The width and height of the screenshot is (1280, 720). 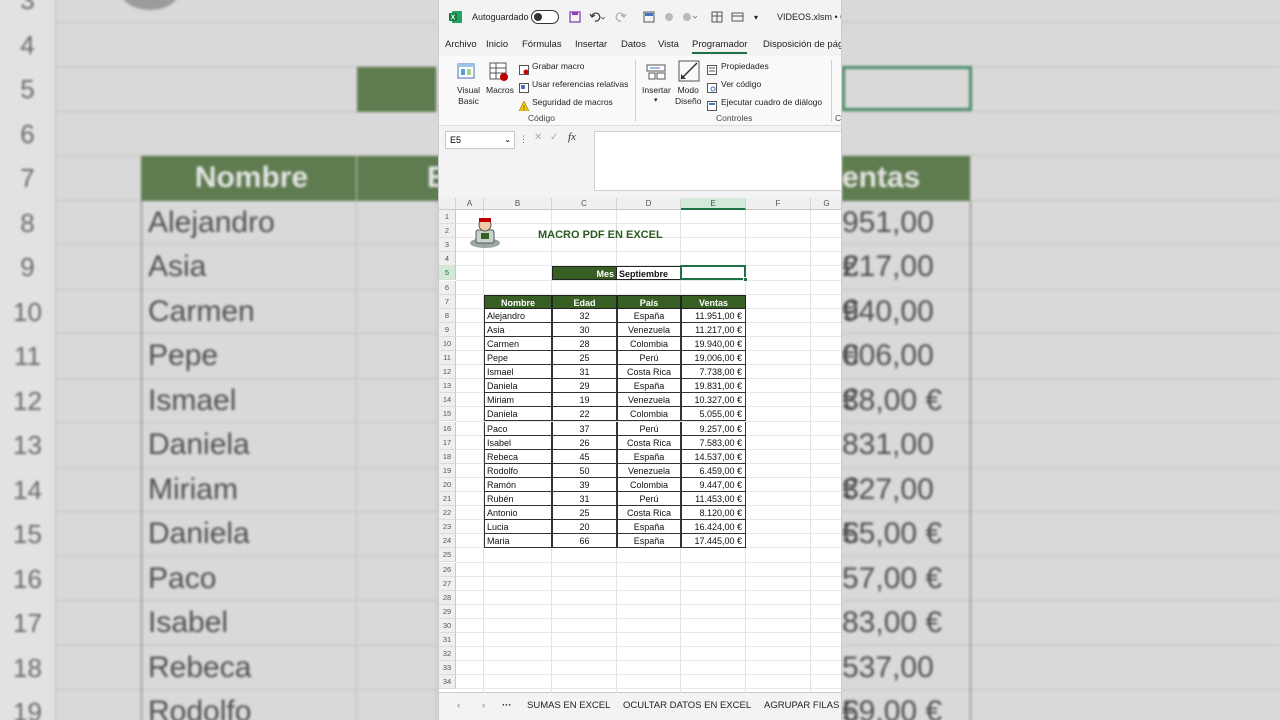 What do you see at coordinates (558, 66) in the screenshot?
I see `grabar-macro-button: Grabar macro` at bounding box center [558, 66].